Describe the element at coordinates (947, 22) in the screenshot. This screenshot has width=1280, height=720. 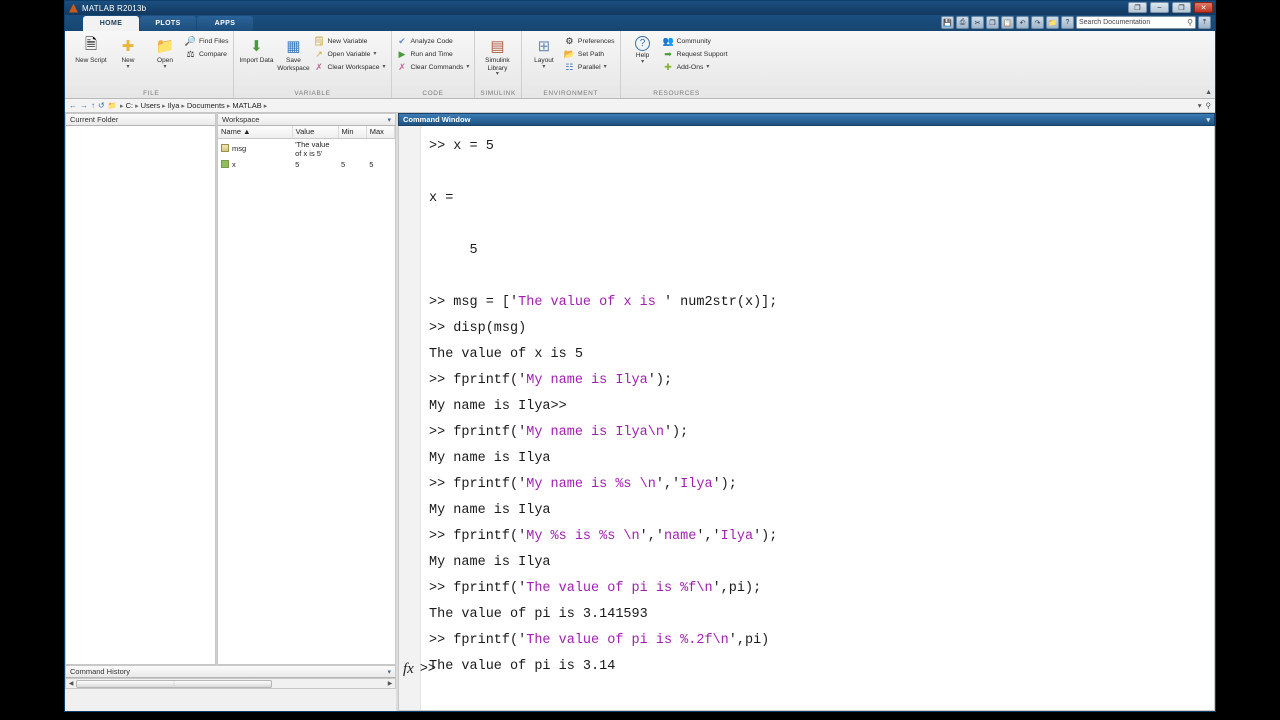
I see `save-icon: 💾` at that location.